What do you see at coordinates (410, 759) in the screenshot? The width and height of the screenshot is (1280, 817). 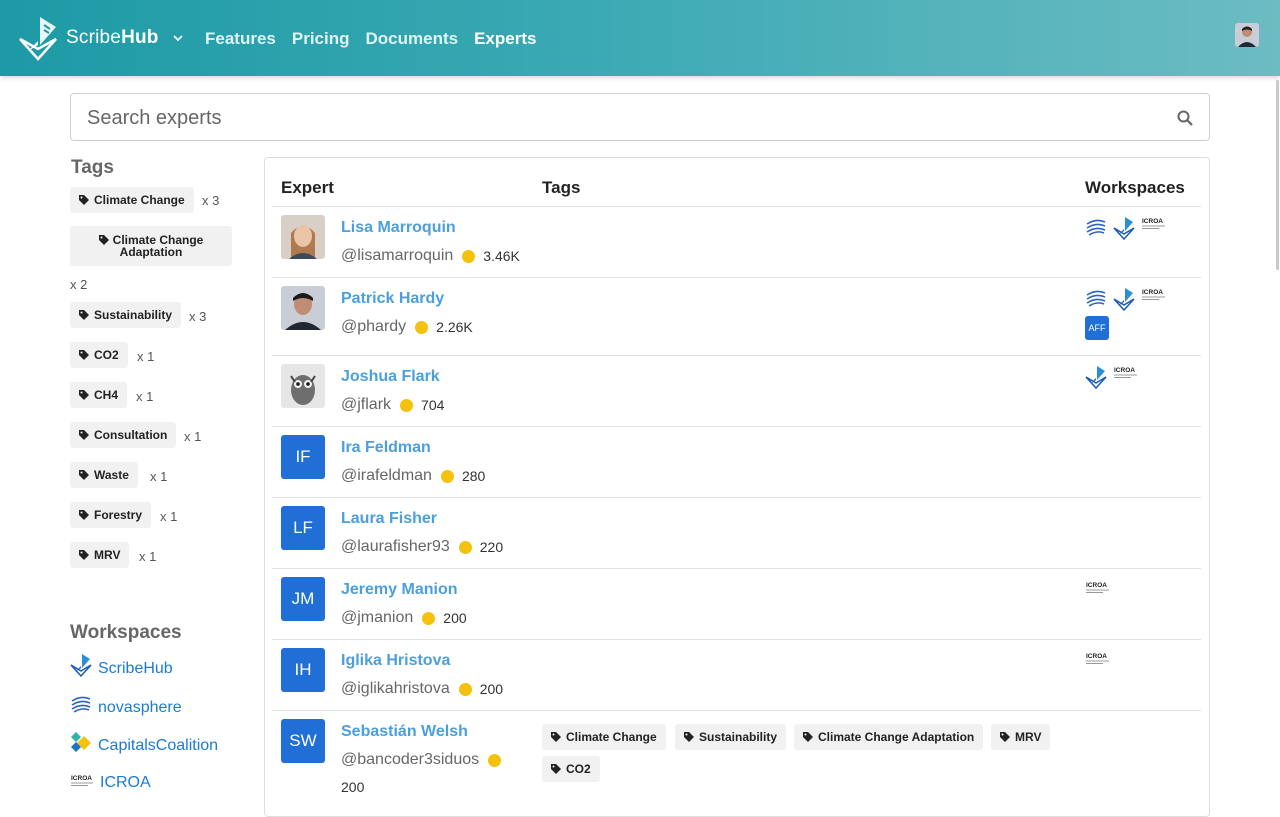 I see `handle-text: @bancoder3siduos` at bounding box center [410, 759].